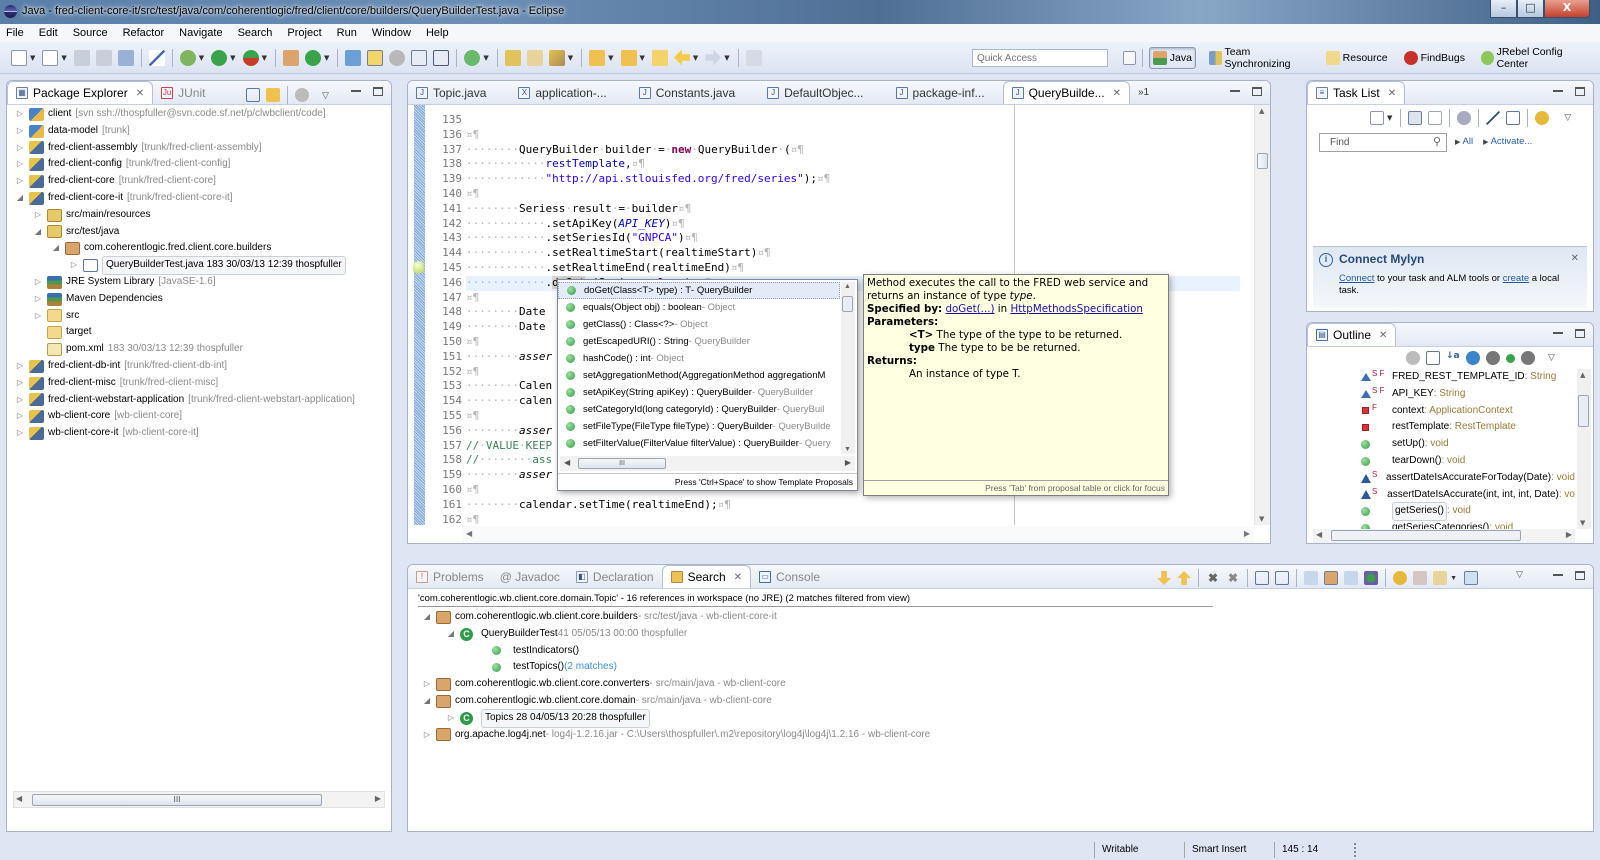 The image size is (1600, 860). I want to click on create-link: create, so click(1516, 278).